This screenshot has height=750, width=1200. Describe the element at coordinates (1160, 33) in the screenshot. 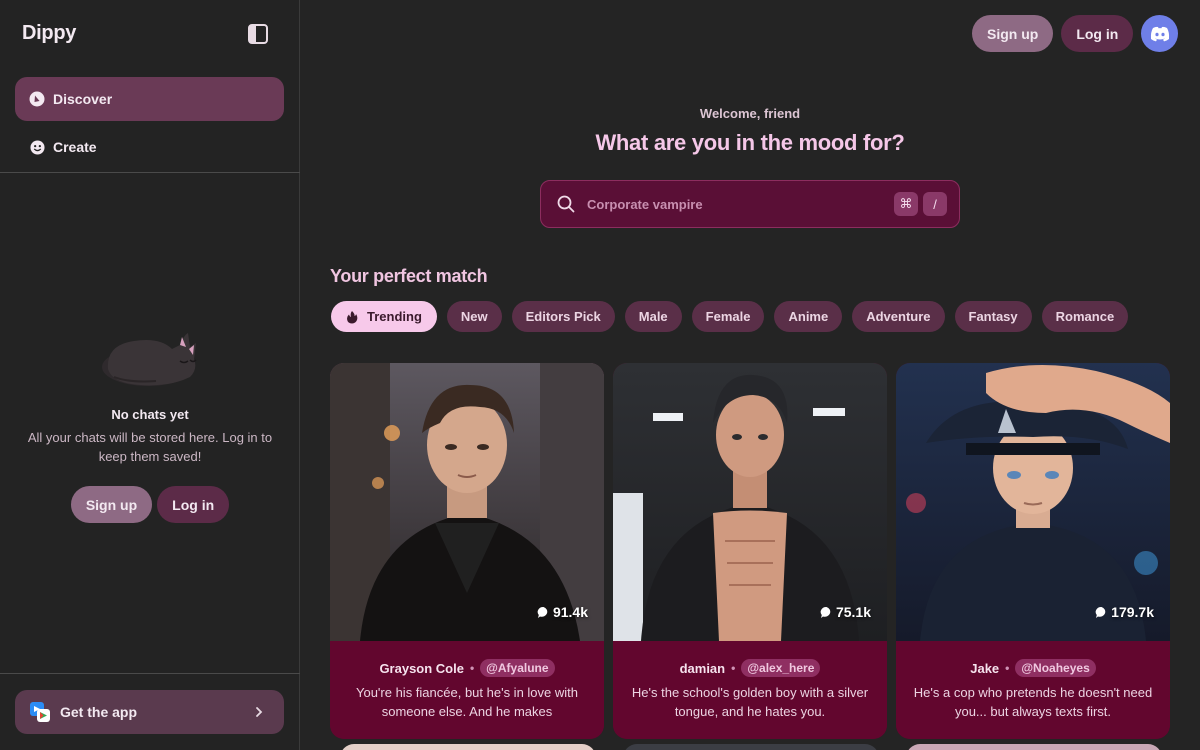

I see `discord-icon` at that location.